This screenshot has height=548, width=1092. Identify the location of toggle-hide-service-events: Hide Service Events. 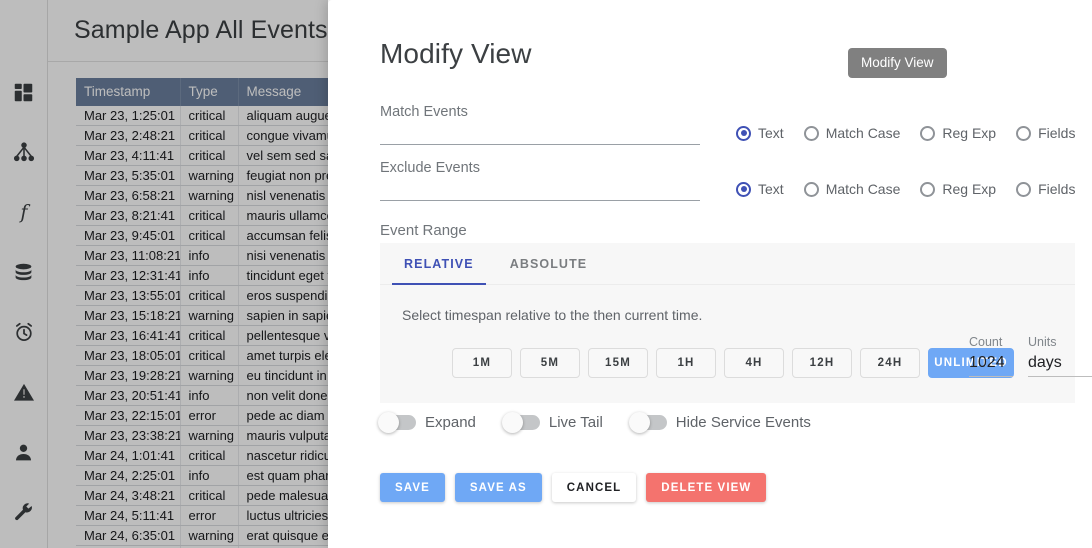
(719, 422).